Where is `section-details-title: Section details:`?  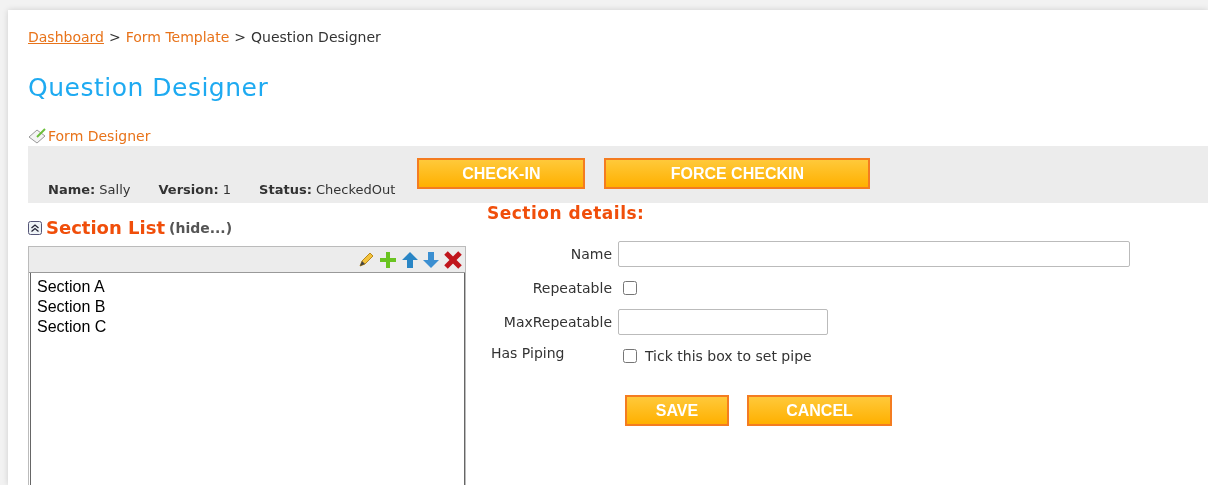
section-details-title: Section details: is located at coordinates (566, 213).